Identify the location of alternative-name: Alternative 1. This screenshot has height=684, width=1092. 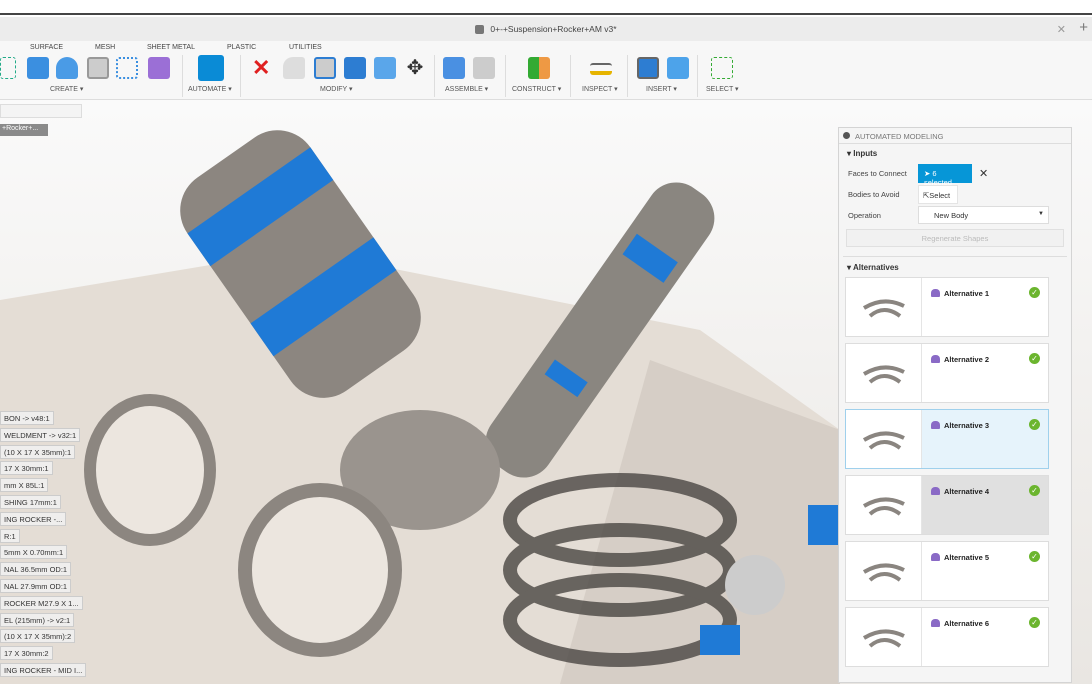
(967, 293).